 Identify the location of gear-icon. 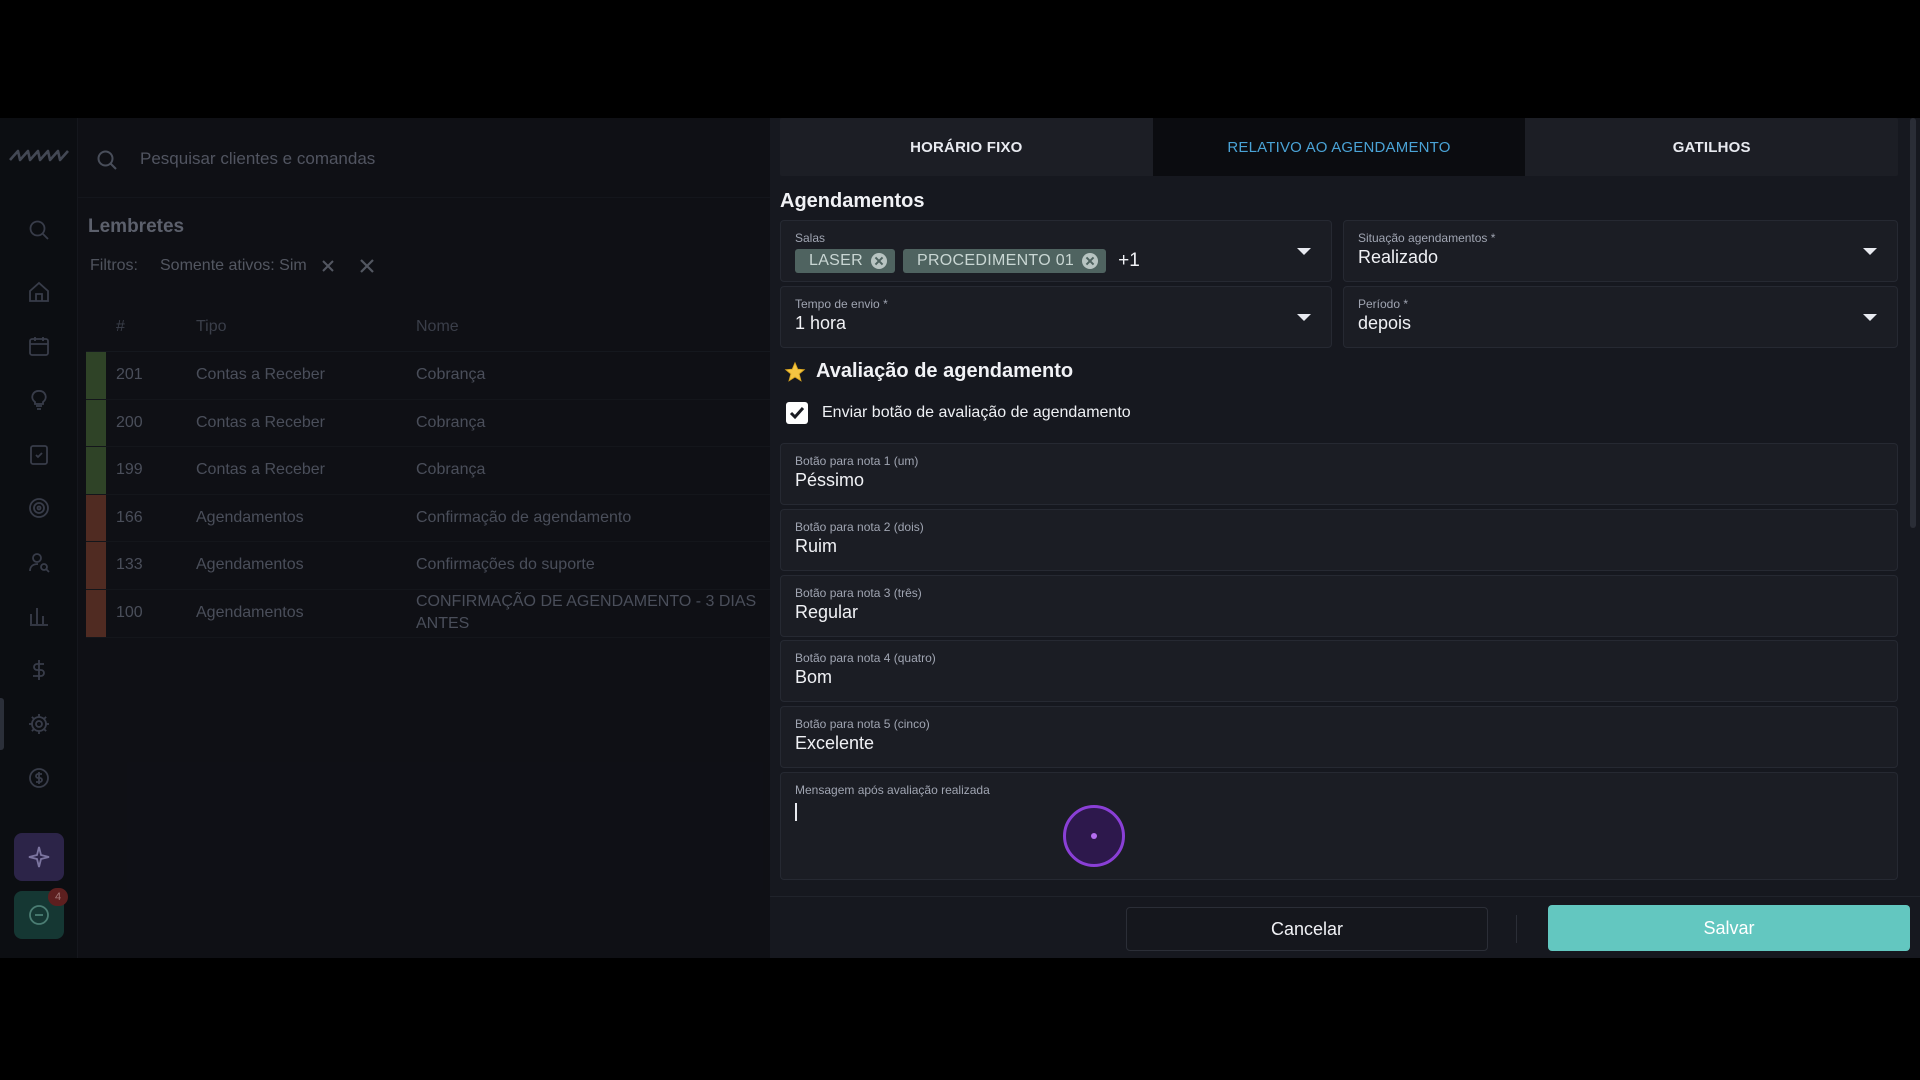
(39, 724).